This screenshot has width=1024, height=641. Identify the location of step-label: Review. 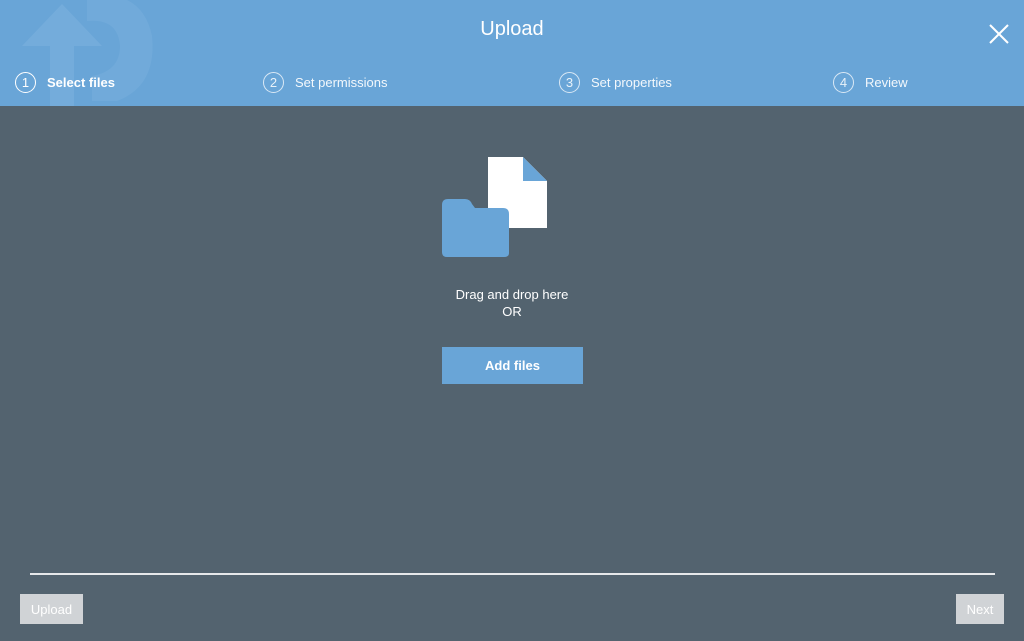
(886, 82).